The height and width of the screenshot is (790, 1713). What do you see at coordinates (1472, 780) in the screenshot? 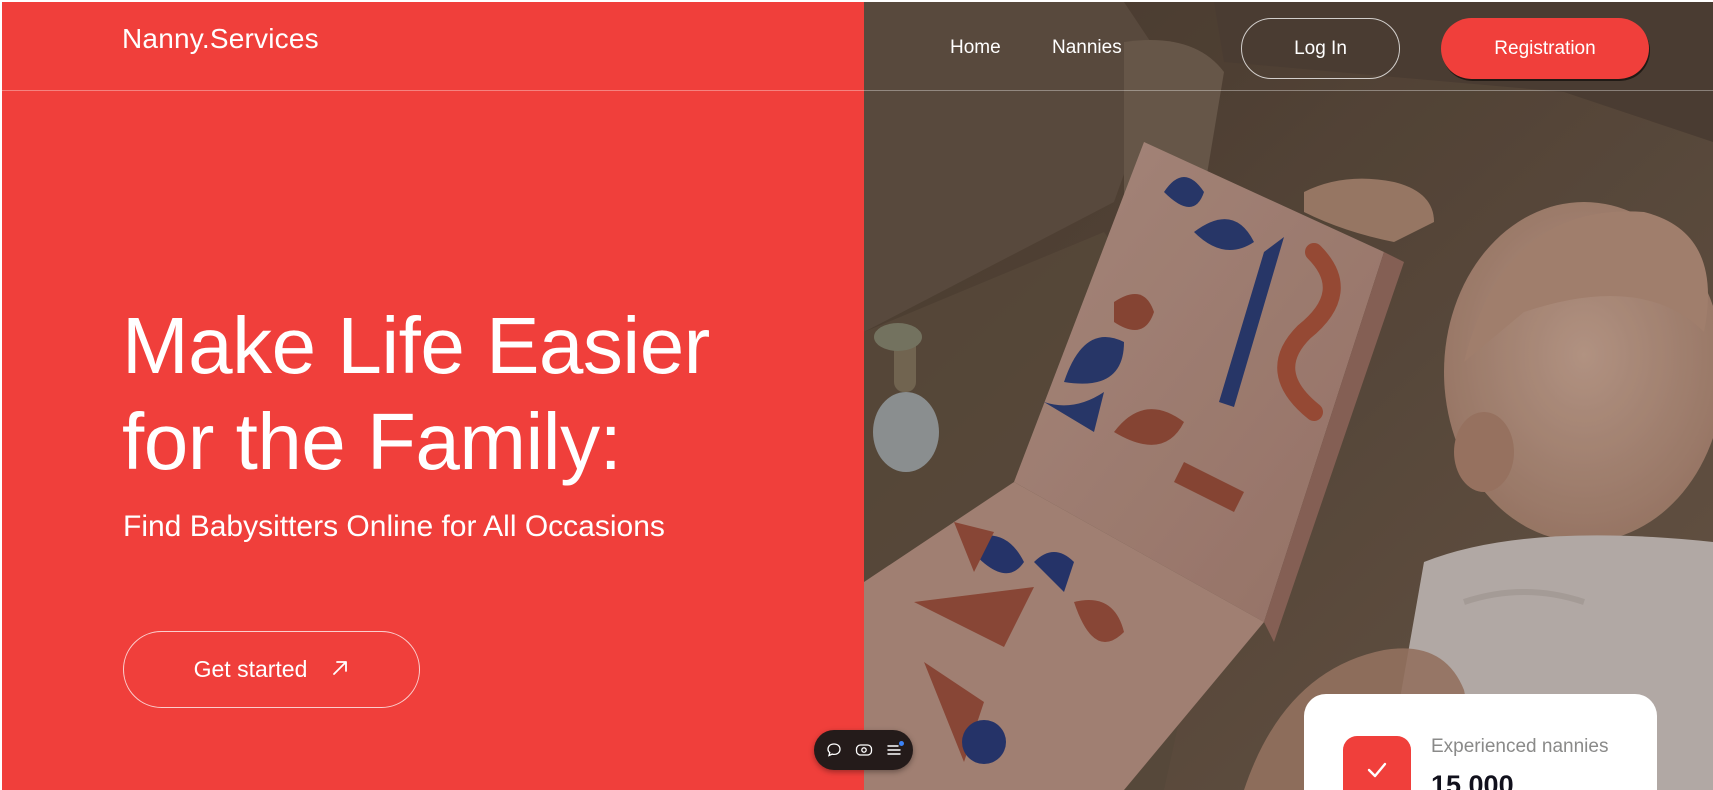
I see `stats-value: 15,000` at bounding box center [1472, 780].